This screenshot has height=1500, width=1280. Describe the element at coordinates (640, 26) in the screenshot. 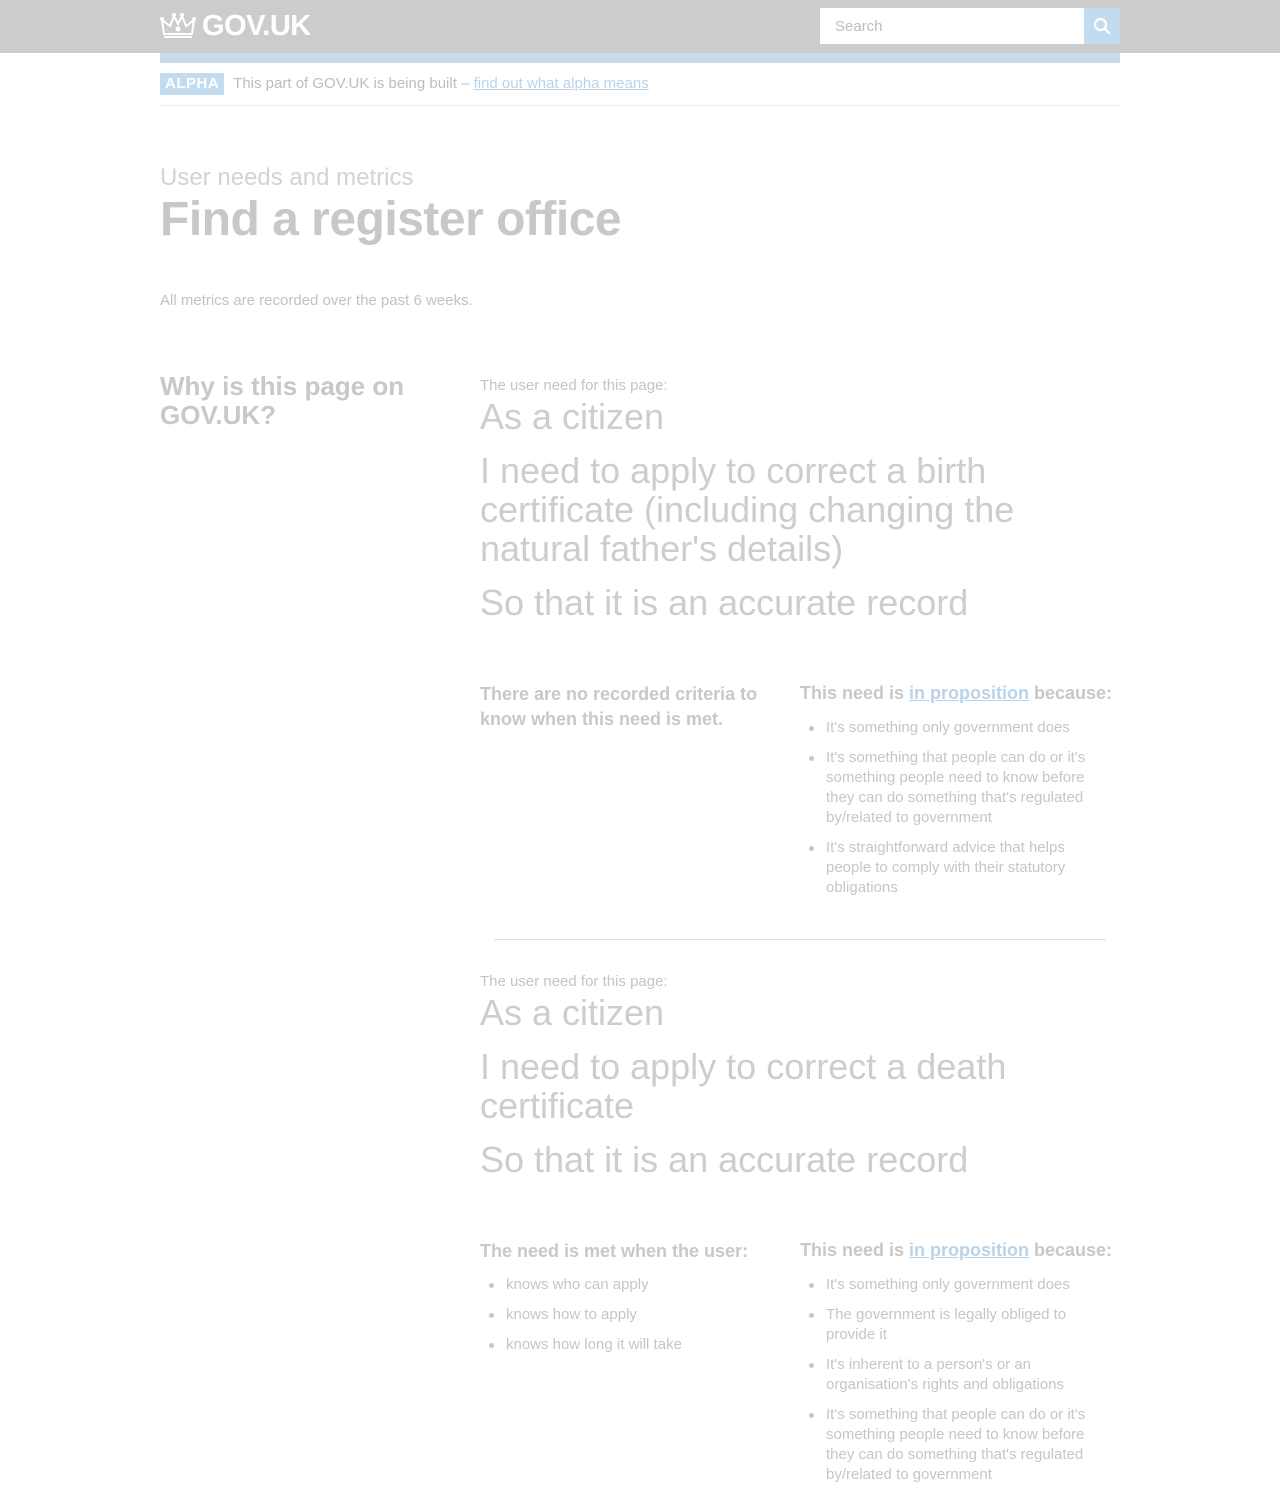

I see `site-header: GOV.UK` at that location.